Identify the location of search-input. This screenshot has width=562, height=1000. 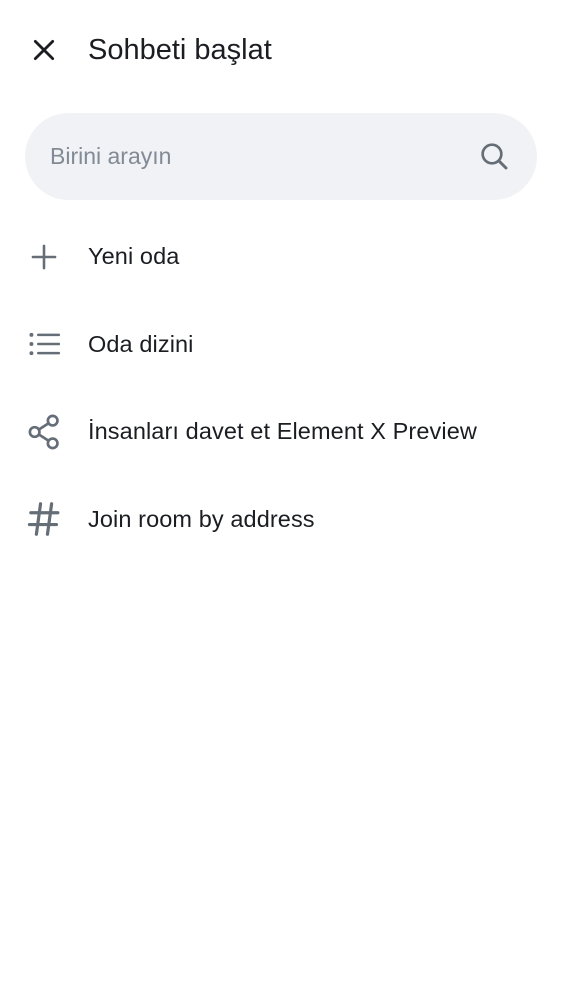
(260, 156).